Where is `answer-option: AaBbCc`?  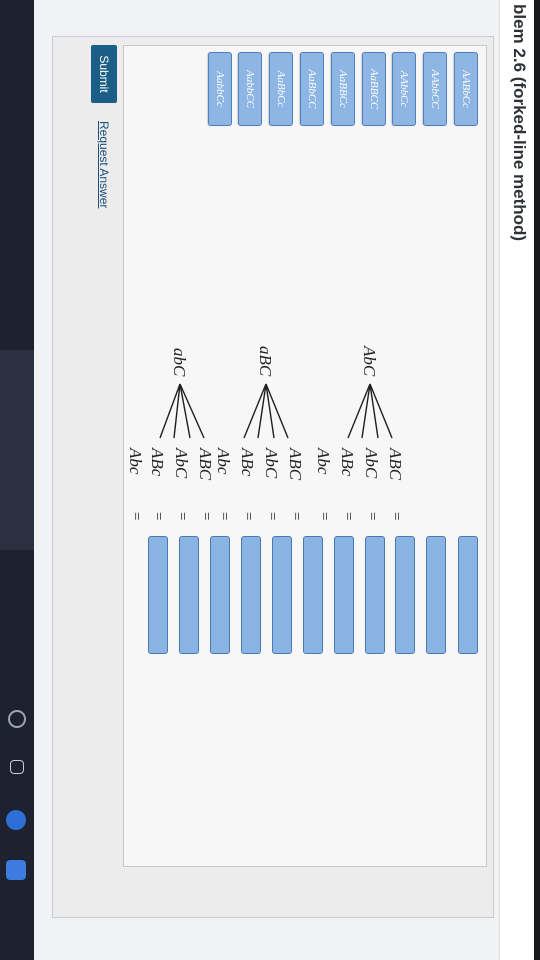 answer-option: AaBbCc is located at coordinates (281, 89).